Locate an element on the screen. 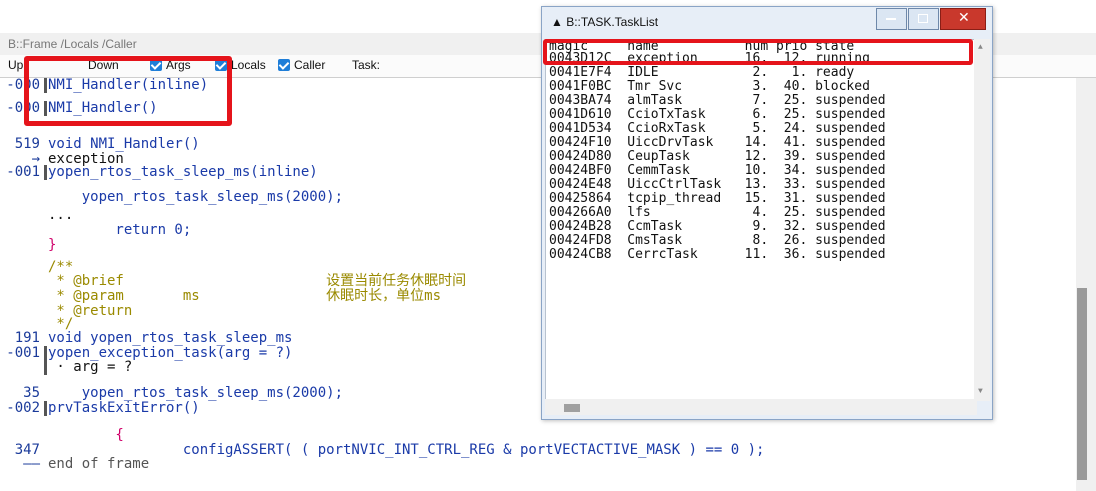 The width and height of the screenshot is (1096, 491). tasklist-row: 0041E7F4 IDLE 2. 1. ready is located at coordinates (701, 73).